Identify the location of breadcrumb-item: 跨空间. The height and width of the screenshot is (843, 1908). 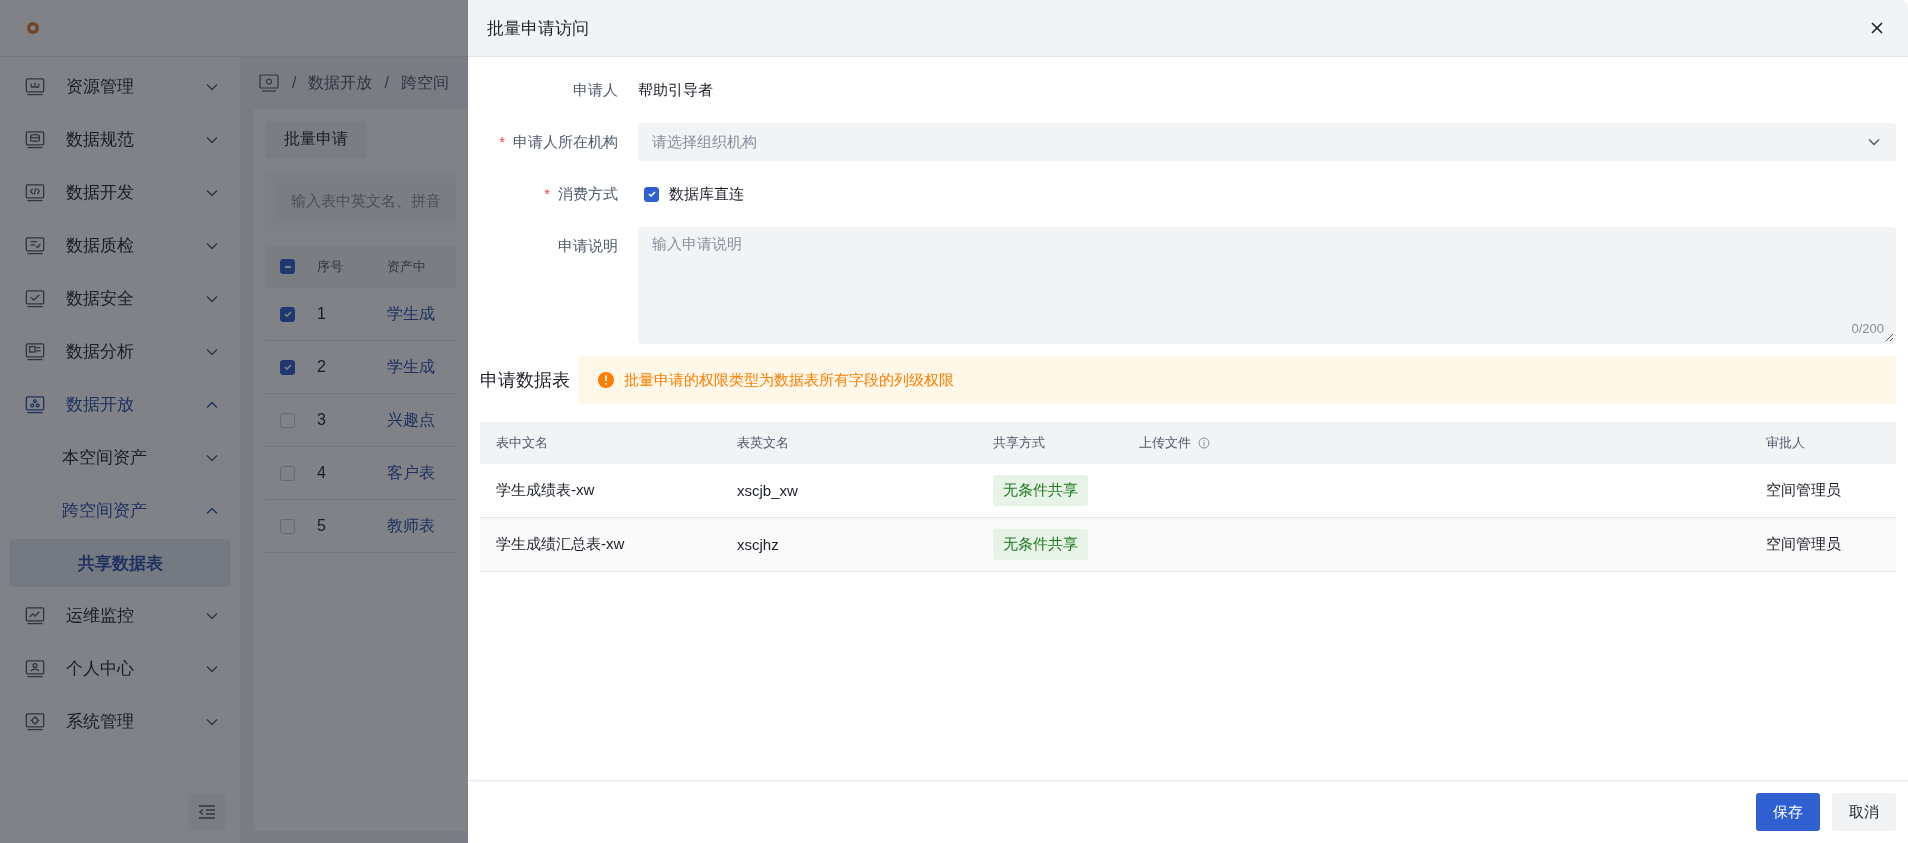
(424, 83).